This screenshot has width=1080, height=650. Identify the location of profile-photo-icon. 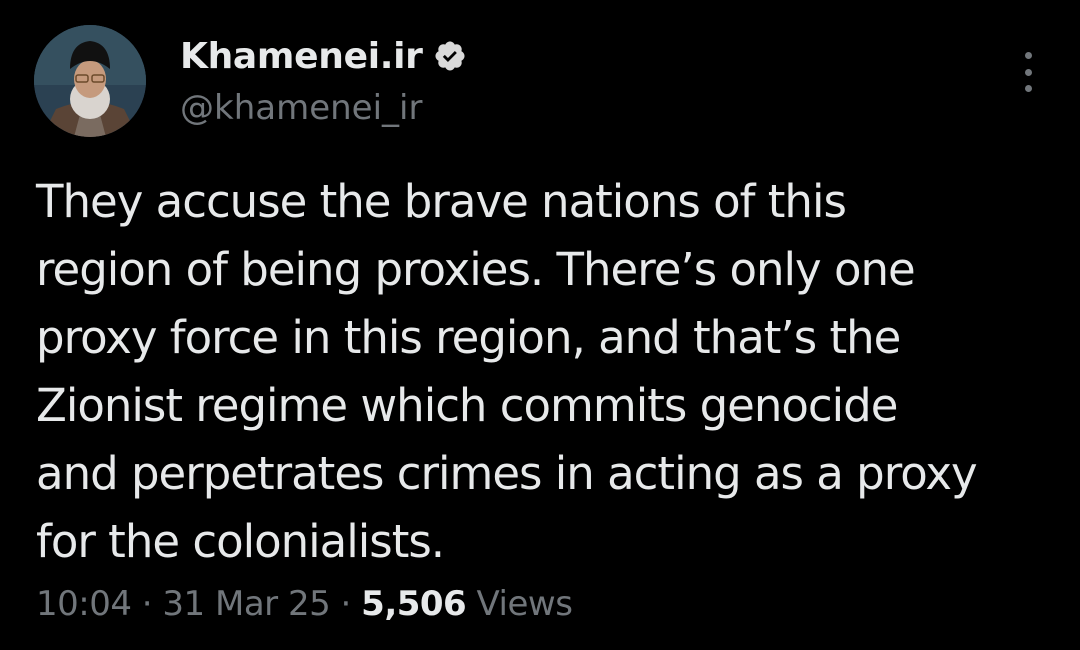
(90, 81).